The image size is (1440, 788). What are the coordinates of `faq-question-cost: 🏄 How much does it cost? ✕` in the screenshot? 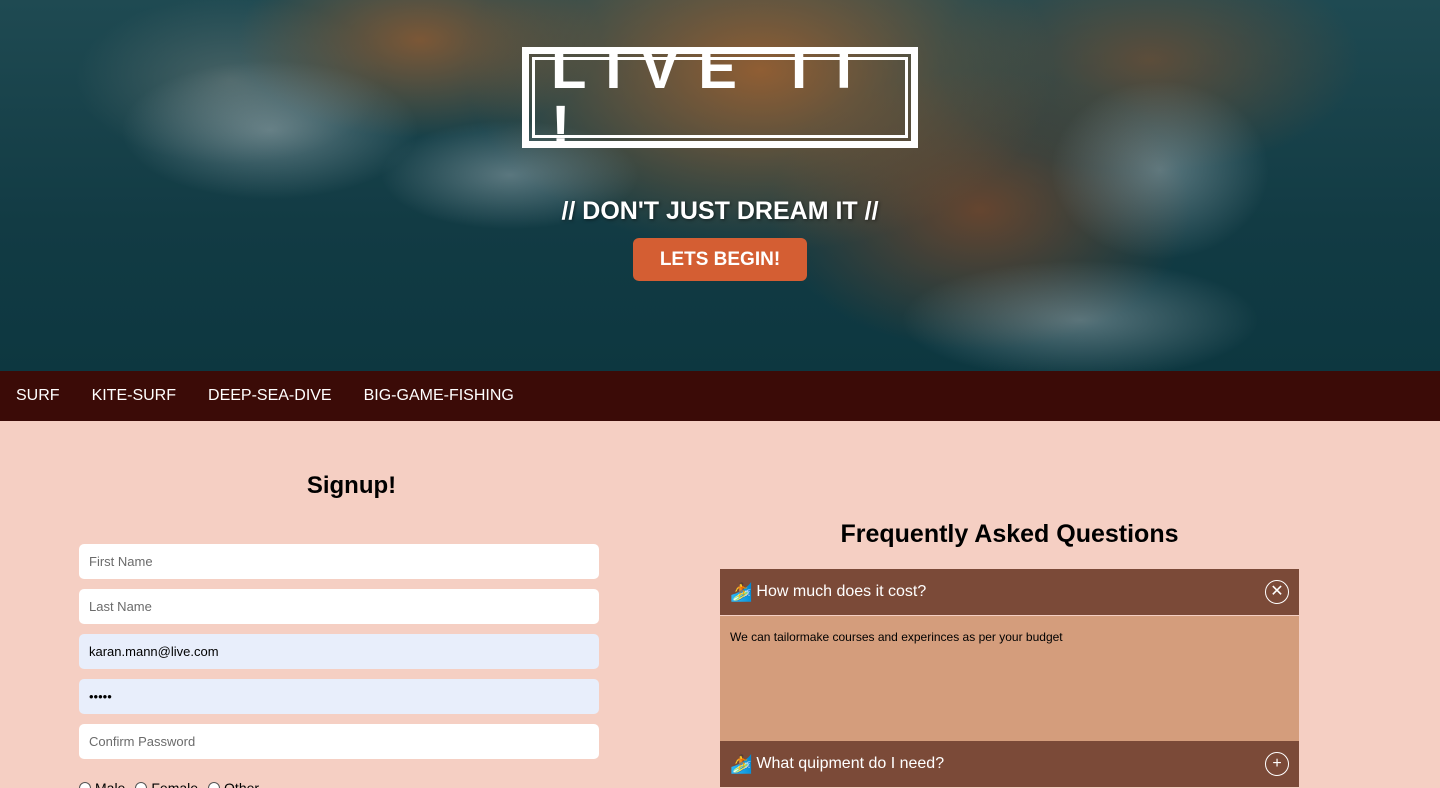 It's located at (1009, 592).